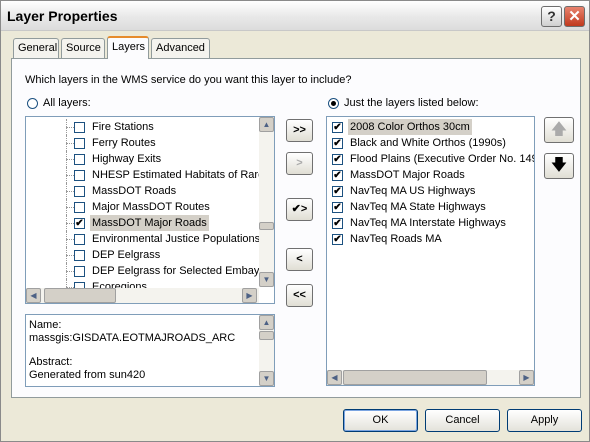 The width and height of the screenshot is (590, 442). What do you see at coordinates (126, 255) in the screenshot?
I see `tree-item-label: DEP Eelgrass` at bounding box center [126, 255].